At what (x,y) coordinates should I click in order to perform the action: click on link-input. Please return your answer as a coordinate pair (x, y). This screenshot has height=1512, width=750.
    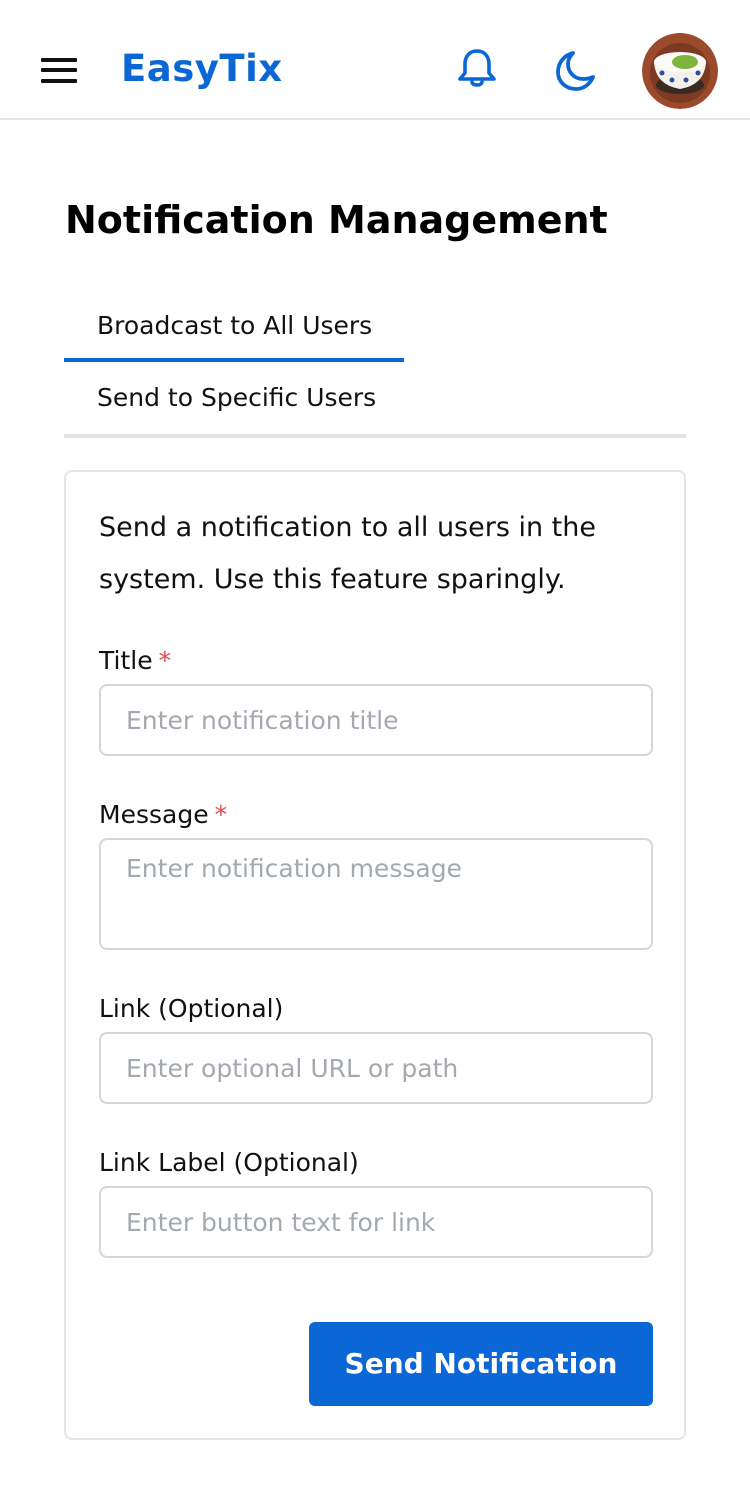
    Looking at the image, I should click on (376, 1068).